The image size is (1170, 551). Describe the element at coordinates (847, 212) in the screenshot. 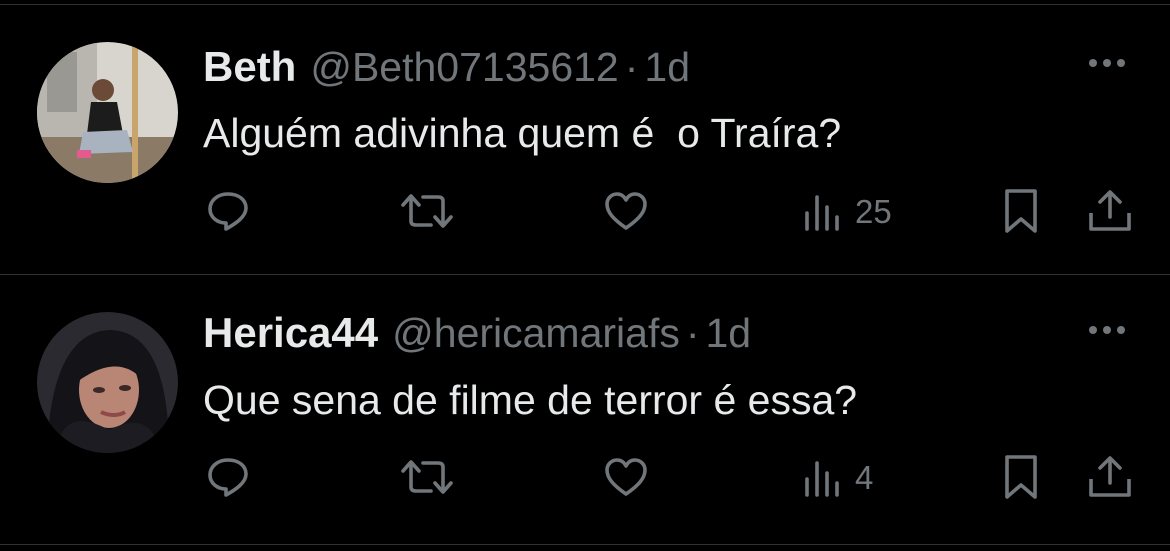

I see `views-button: 25` at that location.